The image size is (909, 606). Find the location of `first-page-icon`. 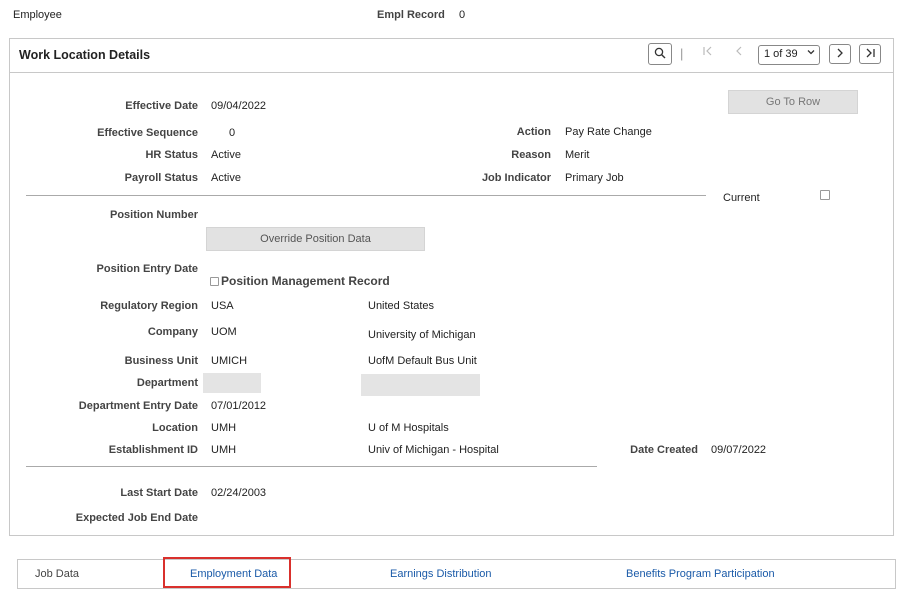

first-page-icon is located at coordinates (708, 52).